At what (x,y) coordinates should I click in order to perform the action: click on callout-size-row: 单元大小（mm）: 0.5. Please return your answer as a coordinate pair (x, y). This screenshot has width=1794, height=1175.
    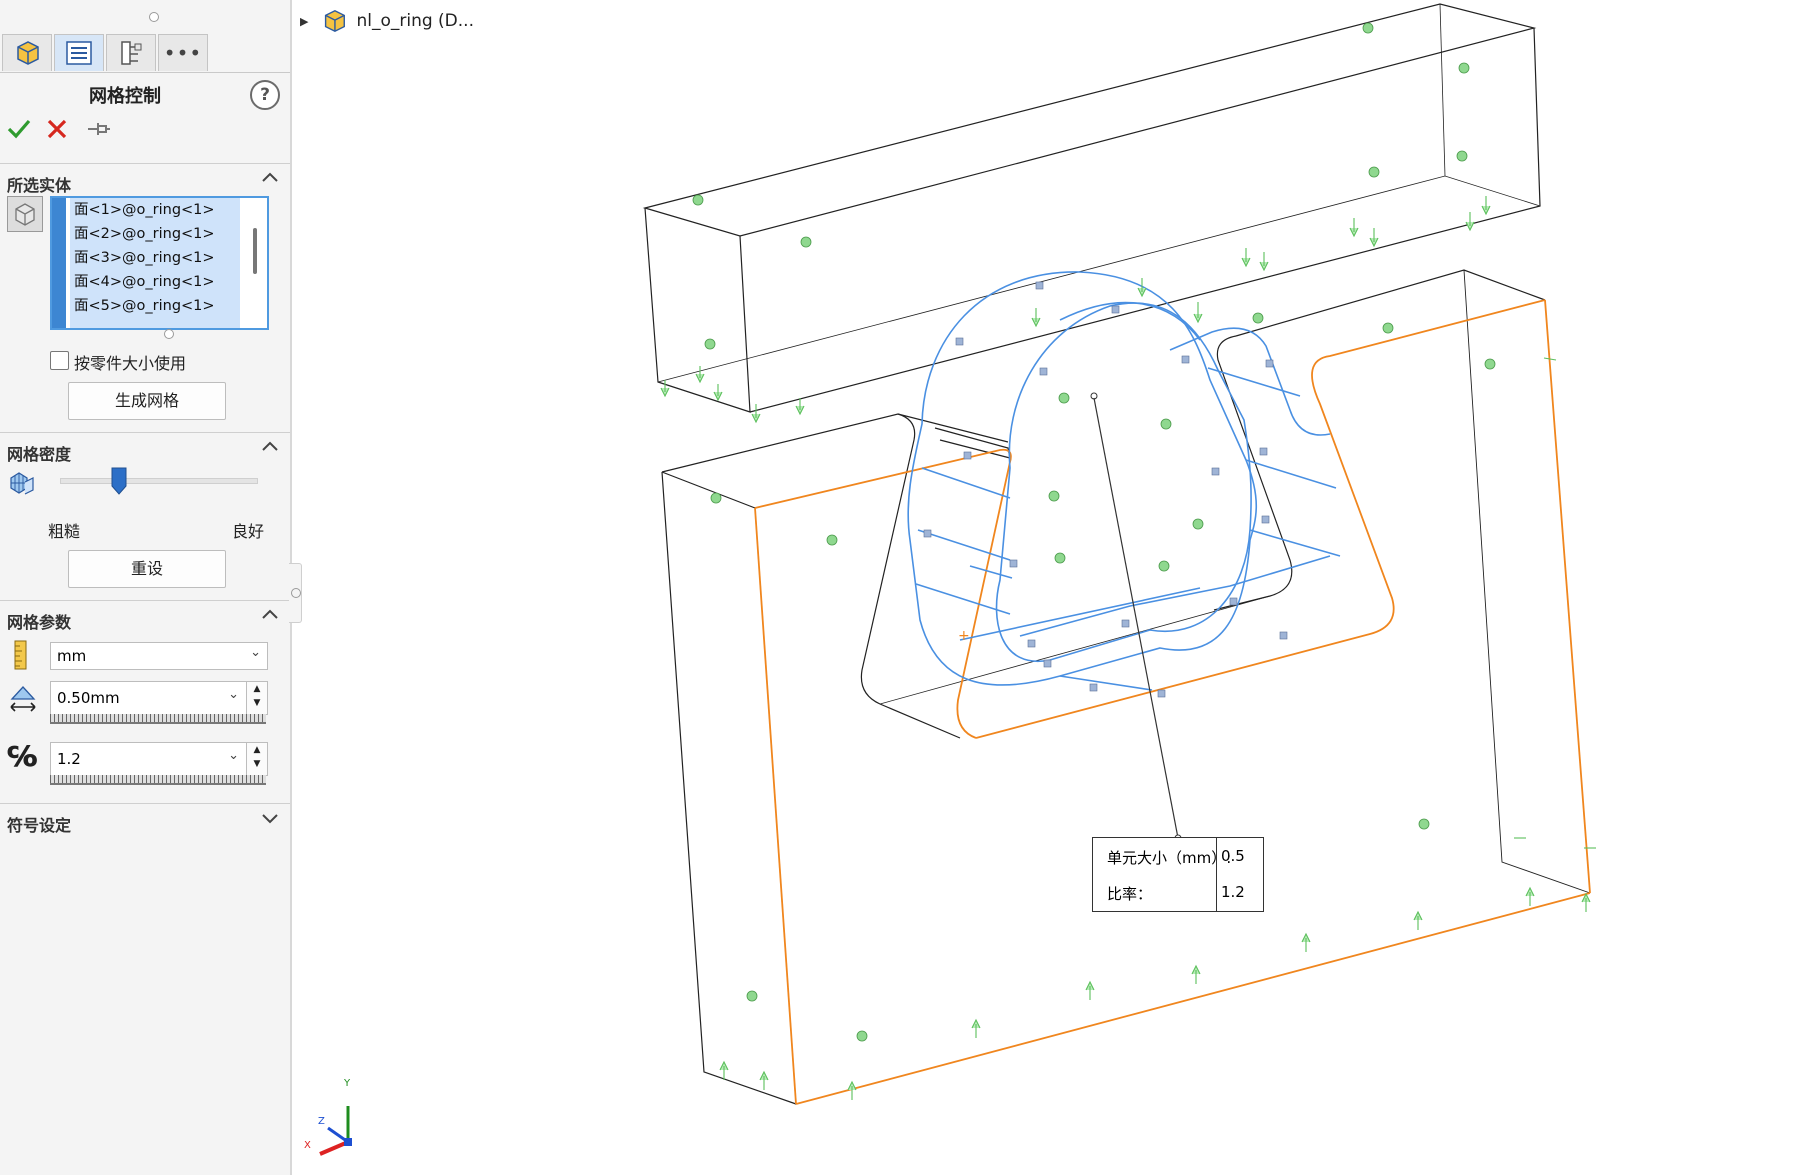
    Looking at the image, I should click on (1178, 856).